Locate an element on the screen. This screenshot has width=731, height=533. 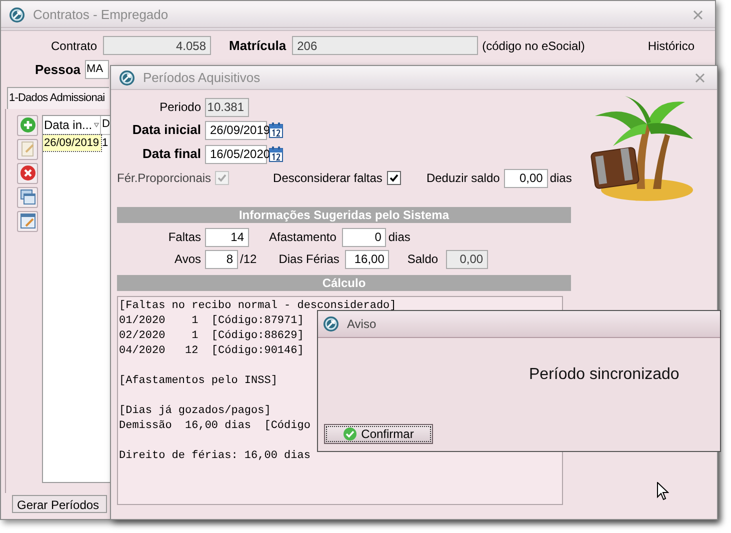
field-label: Fér.Proporcionais is located at coordinates (164, 178).